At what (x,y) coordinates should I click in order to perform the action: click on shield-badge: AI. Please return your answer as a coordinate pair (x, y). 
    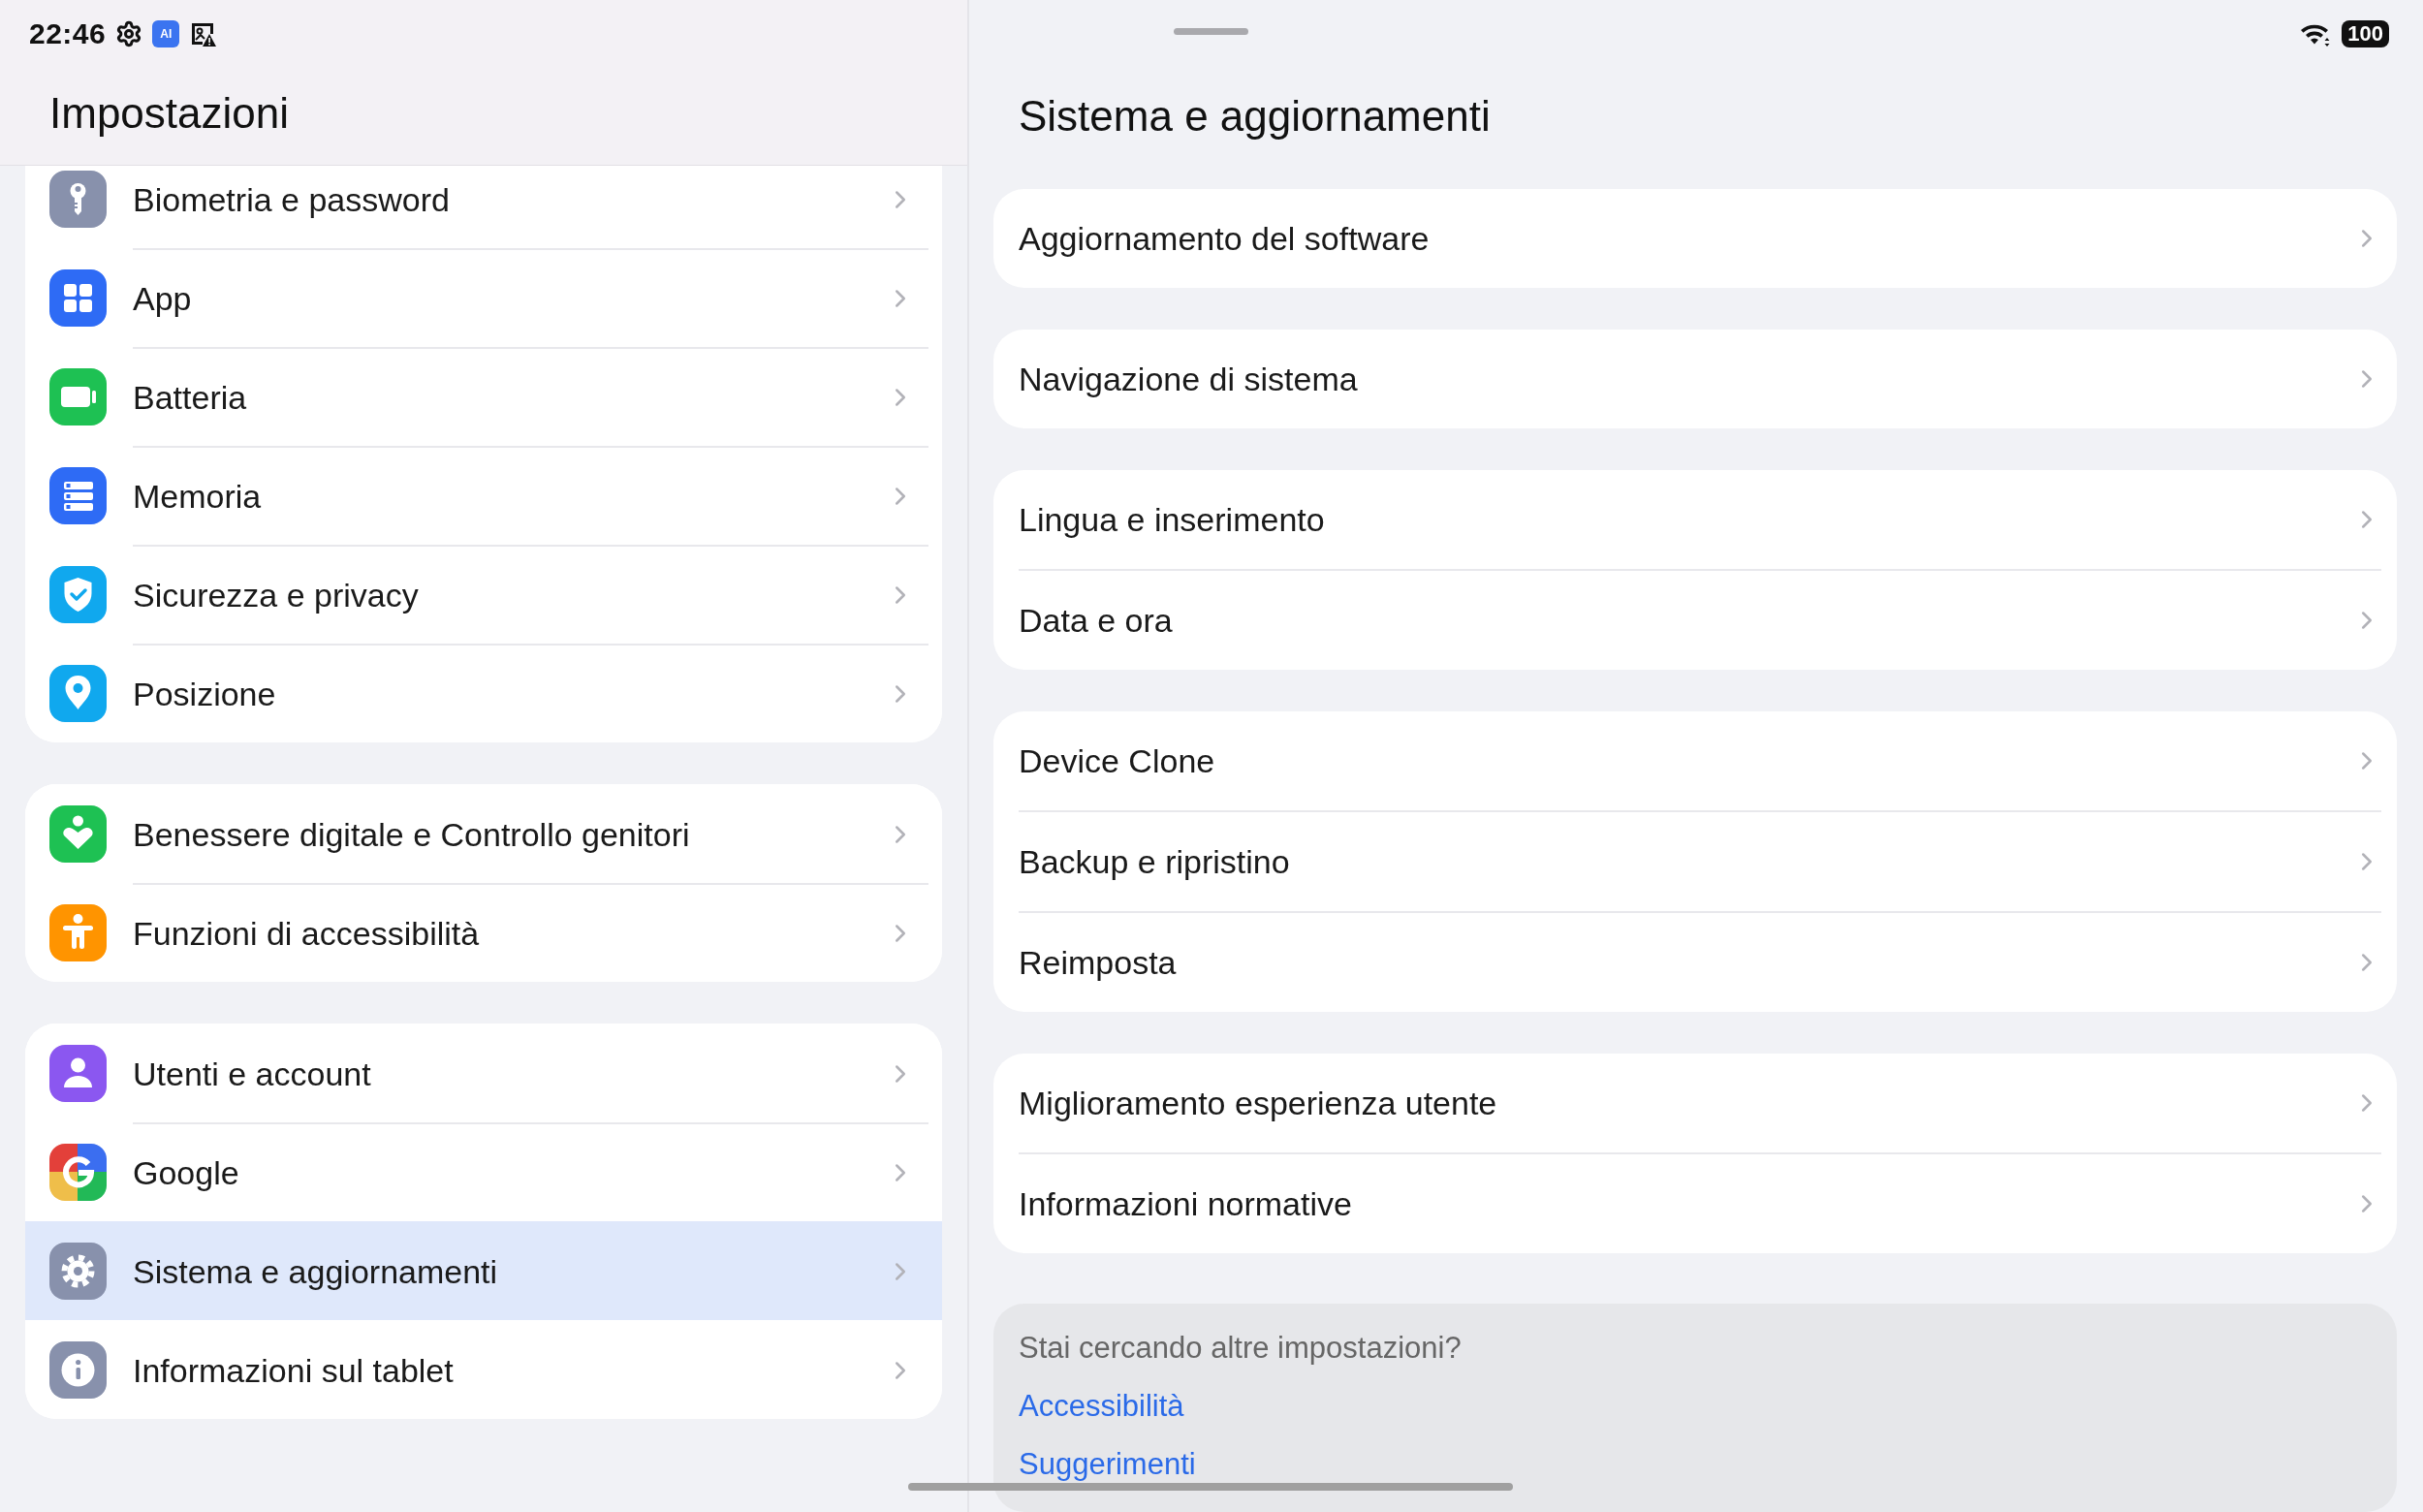
    Looking at the image, I should click on (166, 34).